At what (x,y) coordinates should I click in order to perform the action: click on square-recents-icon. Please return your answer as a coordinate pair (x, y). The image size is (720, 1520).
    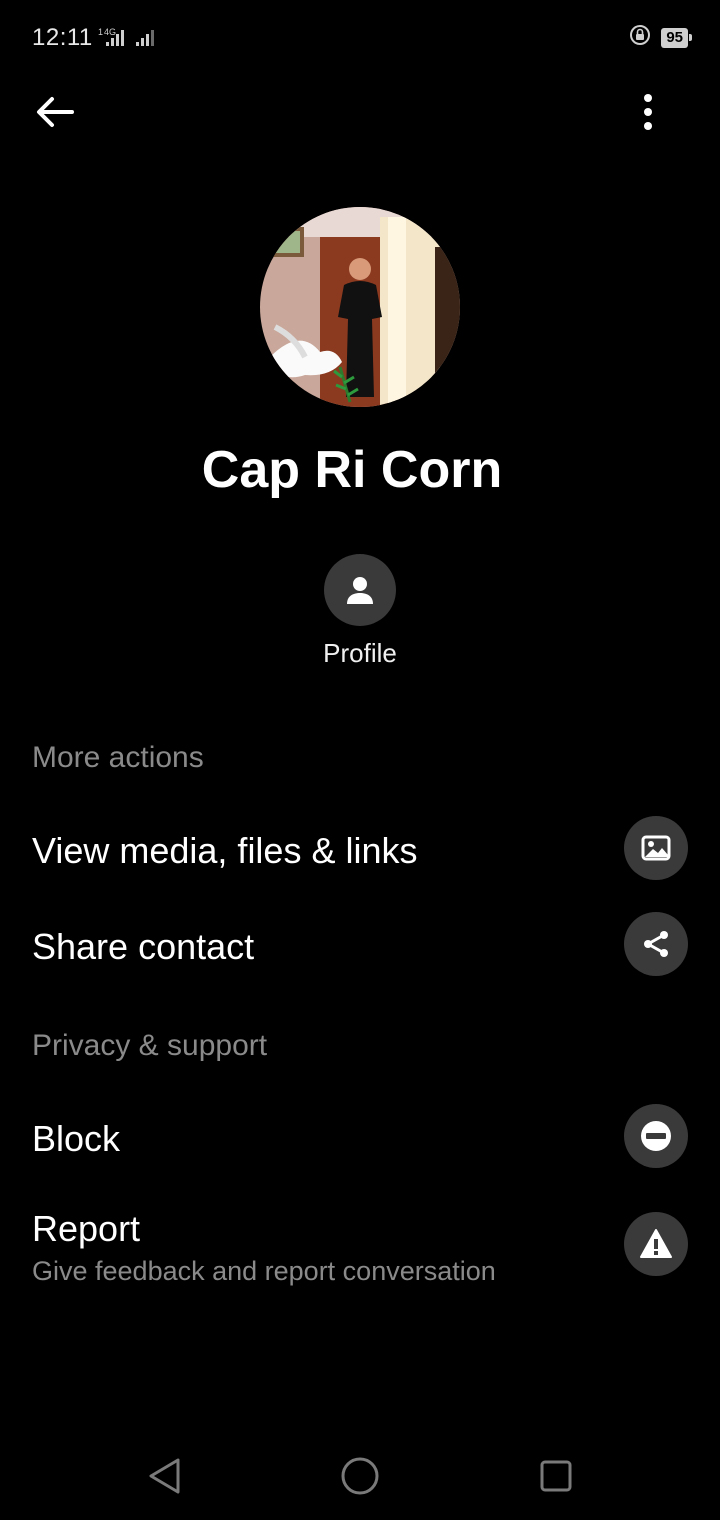
    Looking at the image, I should click on (556, 1476).